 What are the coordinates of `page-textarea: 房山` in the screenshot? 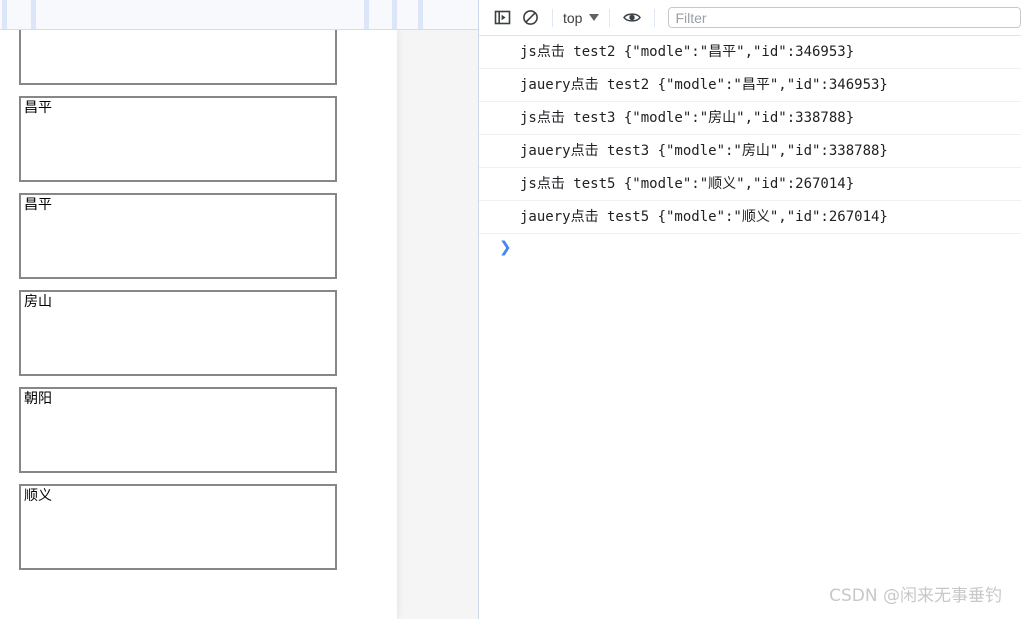 It's located at (178, 333).